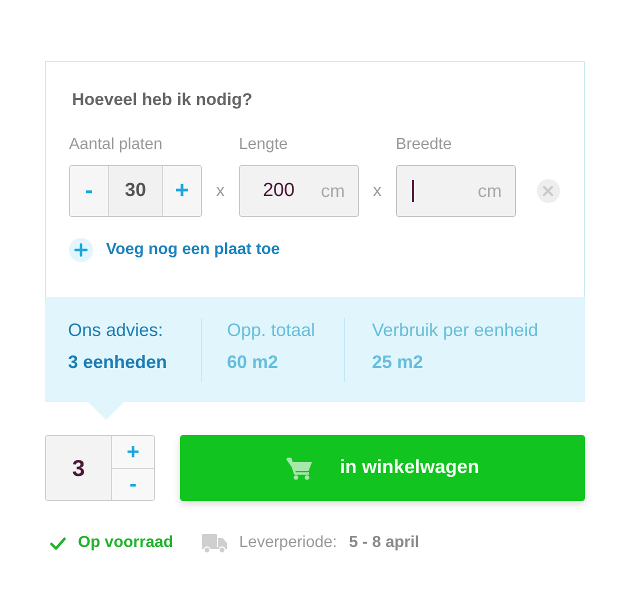  What do you see at coordinates (398, 362) in the screenshot?
I see `advice-value: 25 m2` at bounding box center [398, 362].